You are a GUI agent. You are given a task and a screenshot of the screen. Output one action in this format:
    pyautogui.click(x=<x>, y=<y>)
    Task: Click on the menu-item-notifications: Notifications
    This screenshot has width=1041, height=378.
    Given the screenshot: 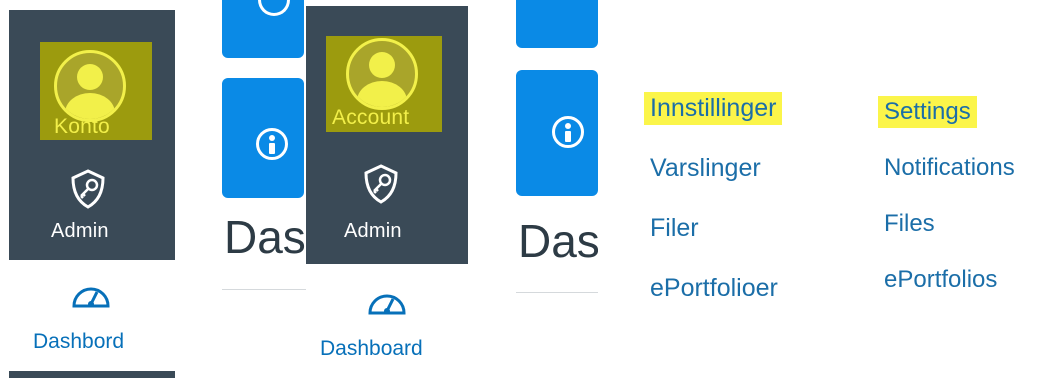 What is the action you would take?
    pyautogui.click(x=949, y=168)
    